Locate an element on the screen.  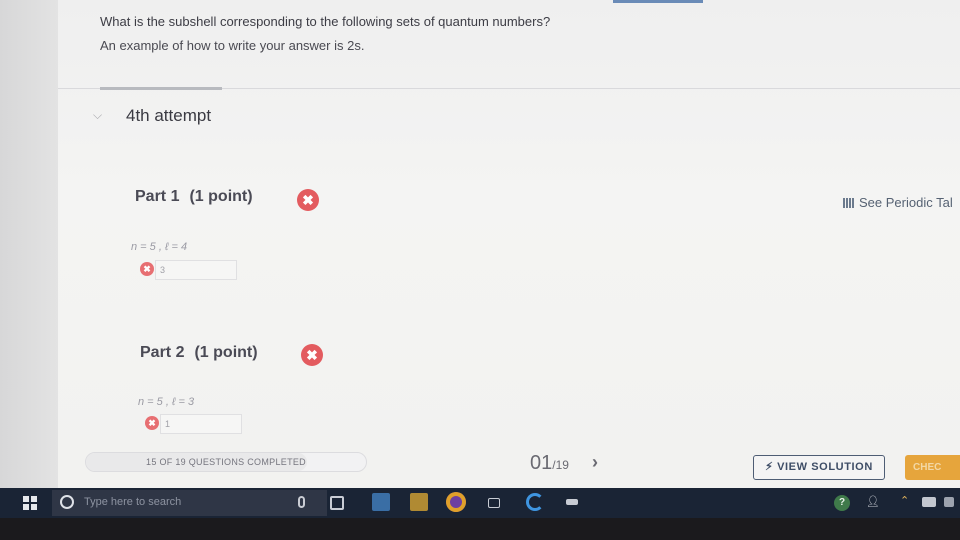
taskbar: Type here to search ? 👤︎ ⌃ is located at coordinates (480, 503).